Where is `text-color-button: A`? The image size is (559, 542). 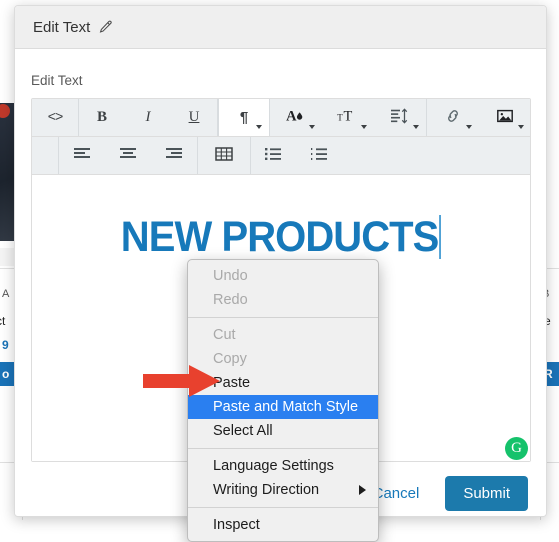 text-color-button: A is located at coordinates (296, 117).